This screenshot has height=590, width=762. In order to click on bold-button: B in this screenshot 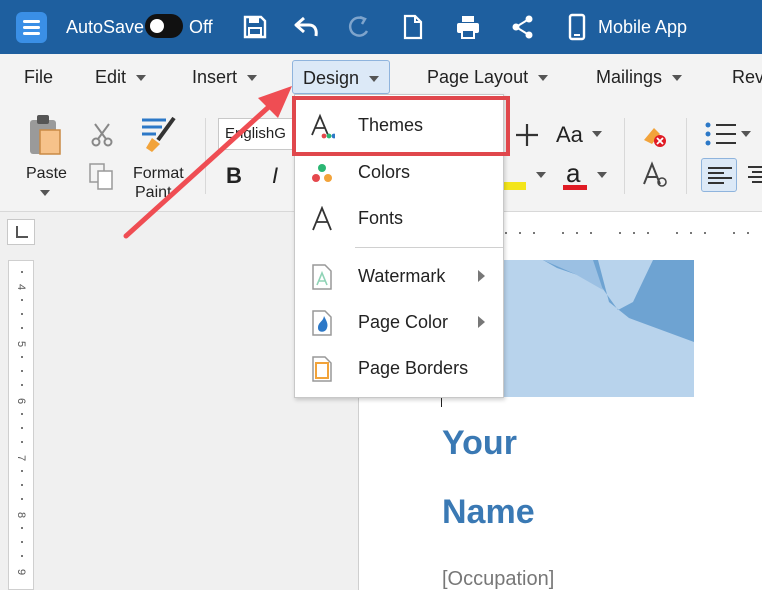, I will do `click(234, 176)`.